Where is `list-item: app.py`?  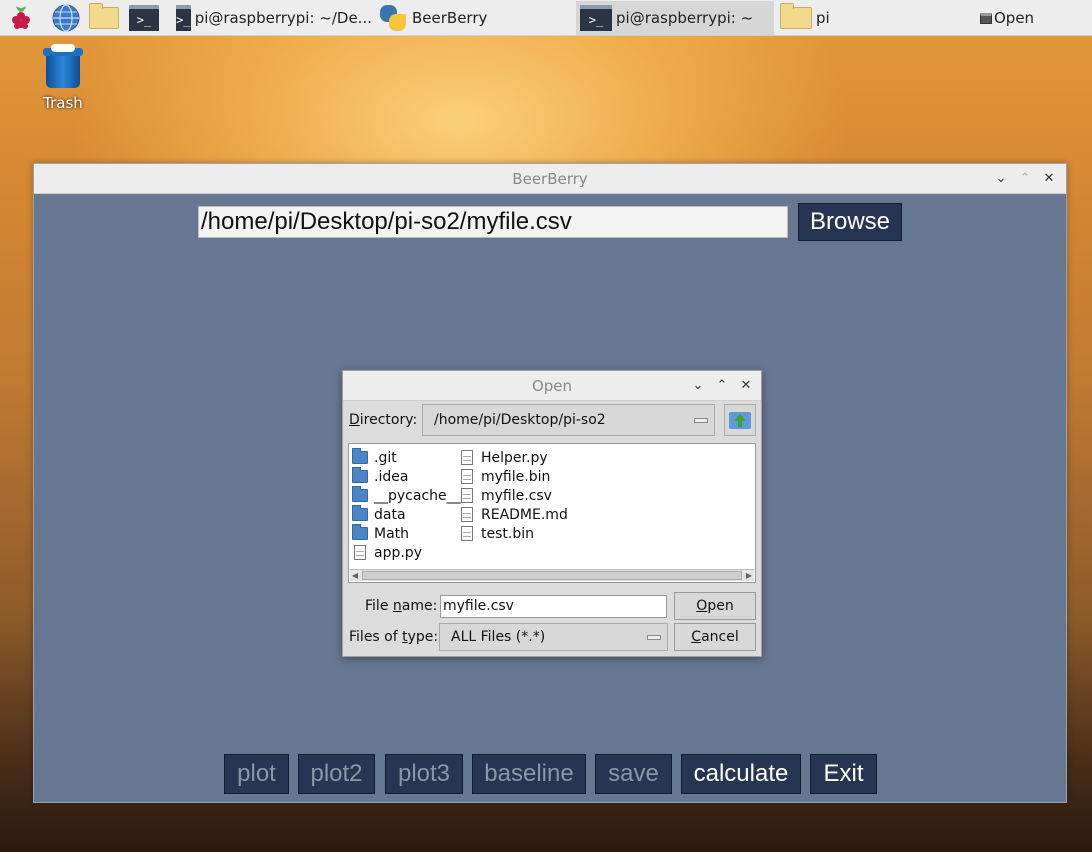 list-item: app.py is located at coordinates (406, 552).